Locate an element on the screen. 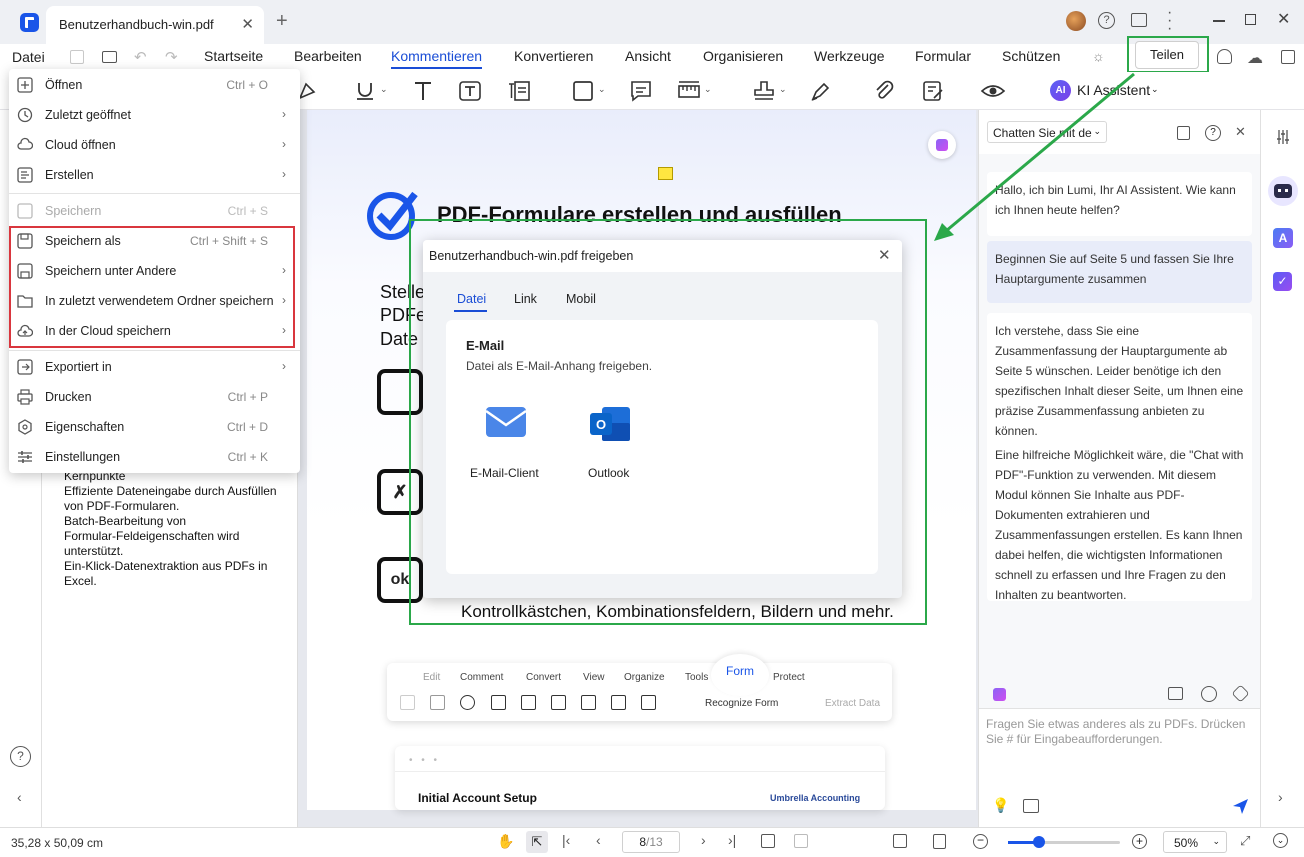 The height and width of the screenshot is (857, 1304). avatar is located at coordinates (1076, 21).